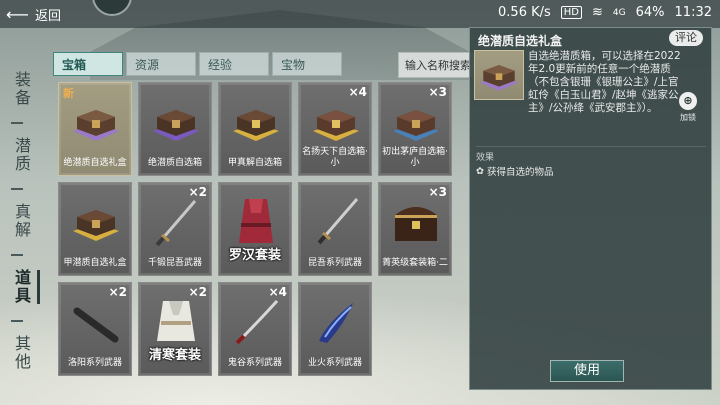  What do you see at coordinates (174, 355) in the screenshot?
I see `item-name: 清寒套装` at bounding box center [174, 355].